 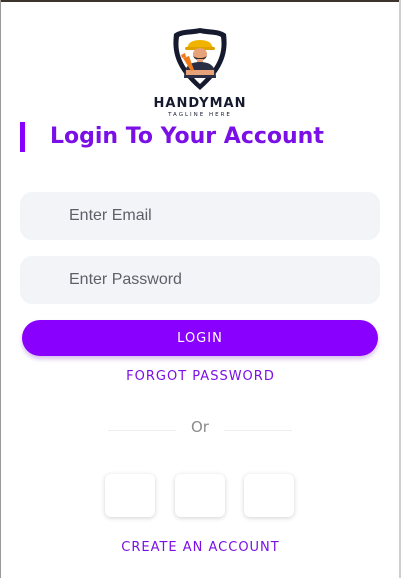 What do you see at coordinates (200, 103) in the screenshot?
I see `brand-name: HANDYMAN` at bounding box center [200, 103].